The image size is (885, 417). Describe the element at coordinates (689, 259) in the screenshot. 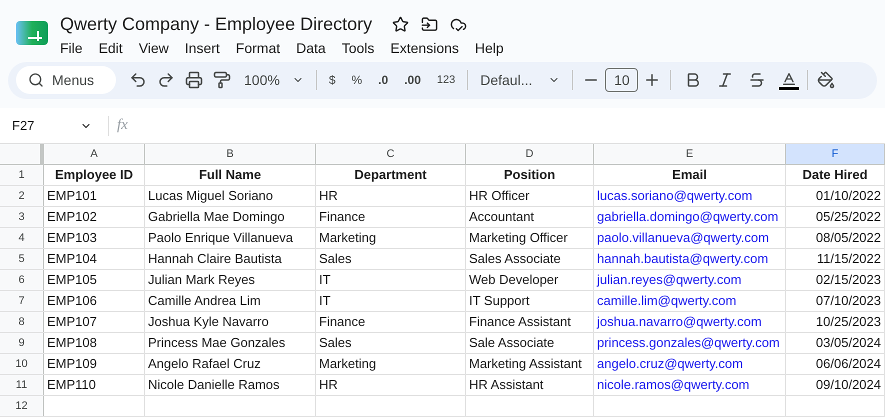

I see `email-link: hannah.bautista@qwerty.com` at that location.